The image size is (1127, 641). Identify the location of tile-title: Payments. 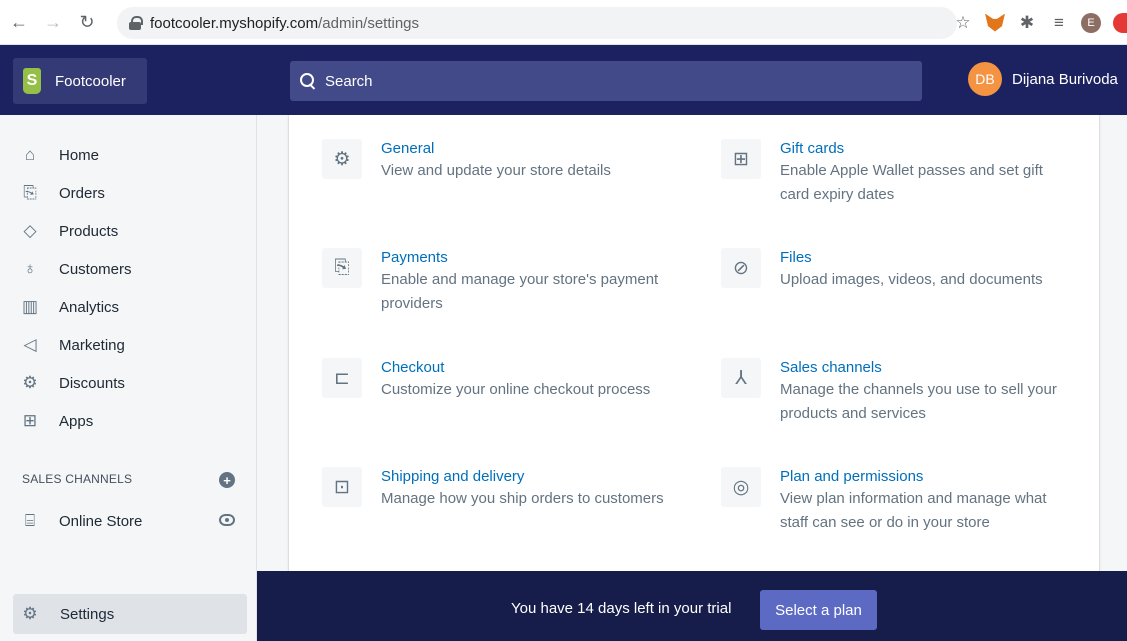
(526, 258).